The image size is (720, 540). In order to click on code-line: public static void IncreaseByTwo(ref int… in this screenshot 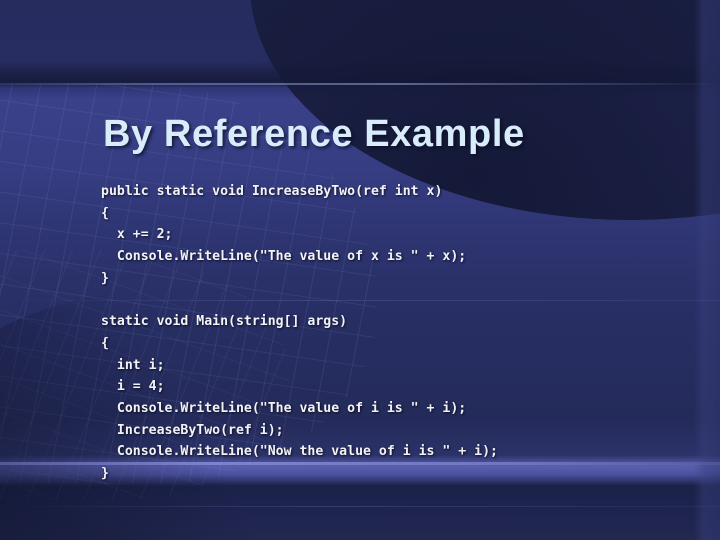, I will do `click(272, 191)`.